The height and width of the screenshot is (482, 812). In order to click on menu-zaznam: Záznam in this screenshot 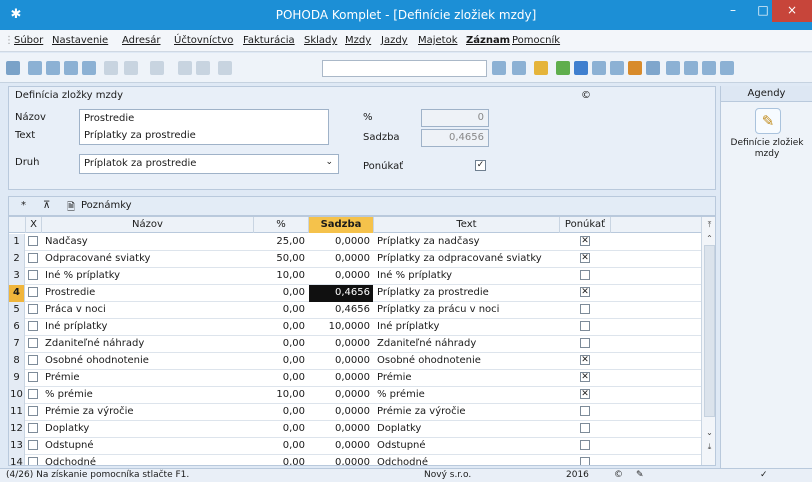, I will do `click(488, 40)`.